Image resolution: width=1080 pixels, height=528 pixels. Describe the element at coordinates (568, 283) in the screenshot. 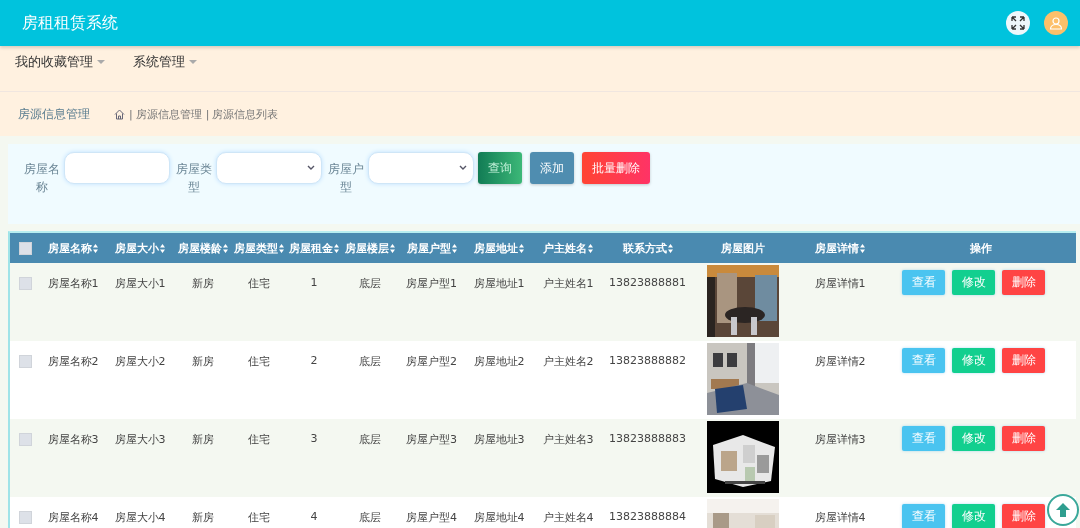

I see `table-cell: 户主姓名1` at that location.